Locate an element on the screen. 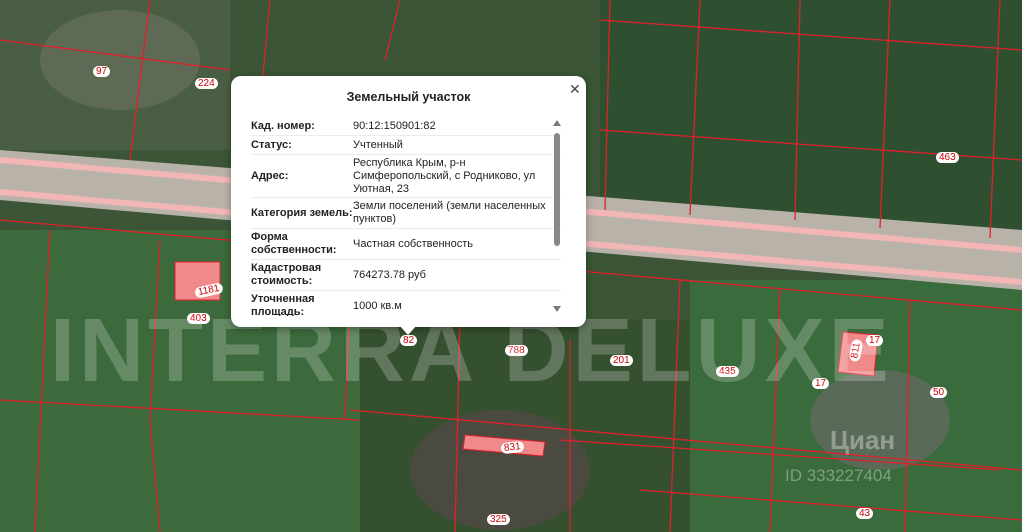 The image size is (1022, 532). parcel-number: 201 is located at coordinates (621, 360).